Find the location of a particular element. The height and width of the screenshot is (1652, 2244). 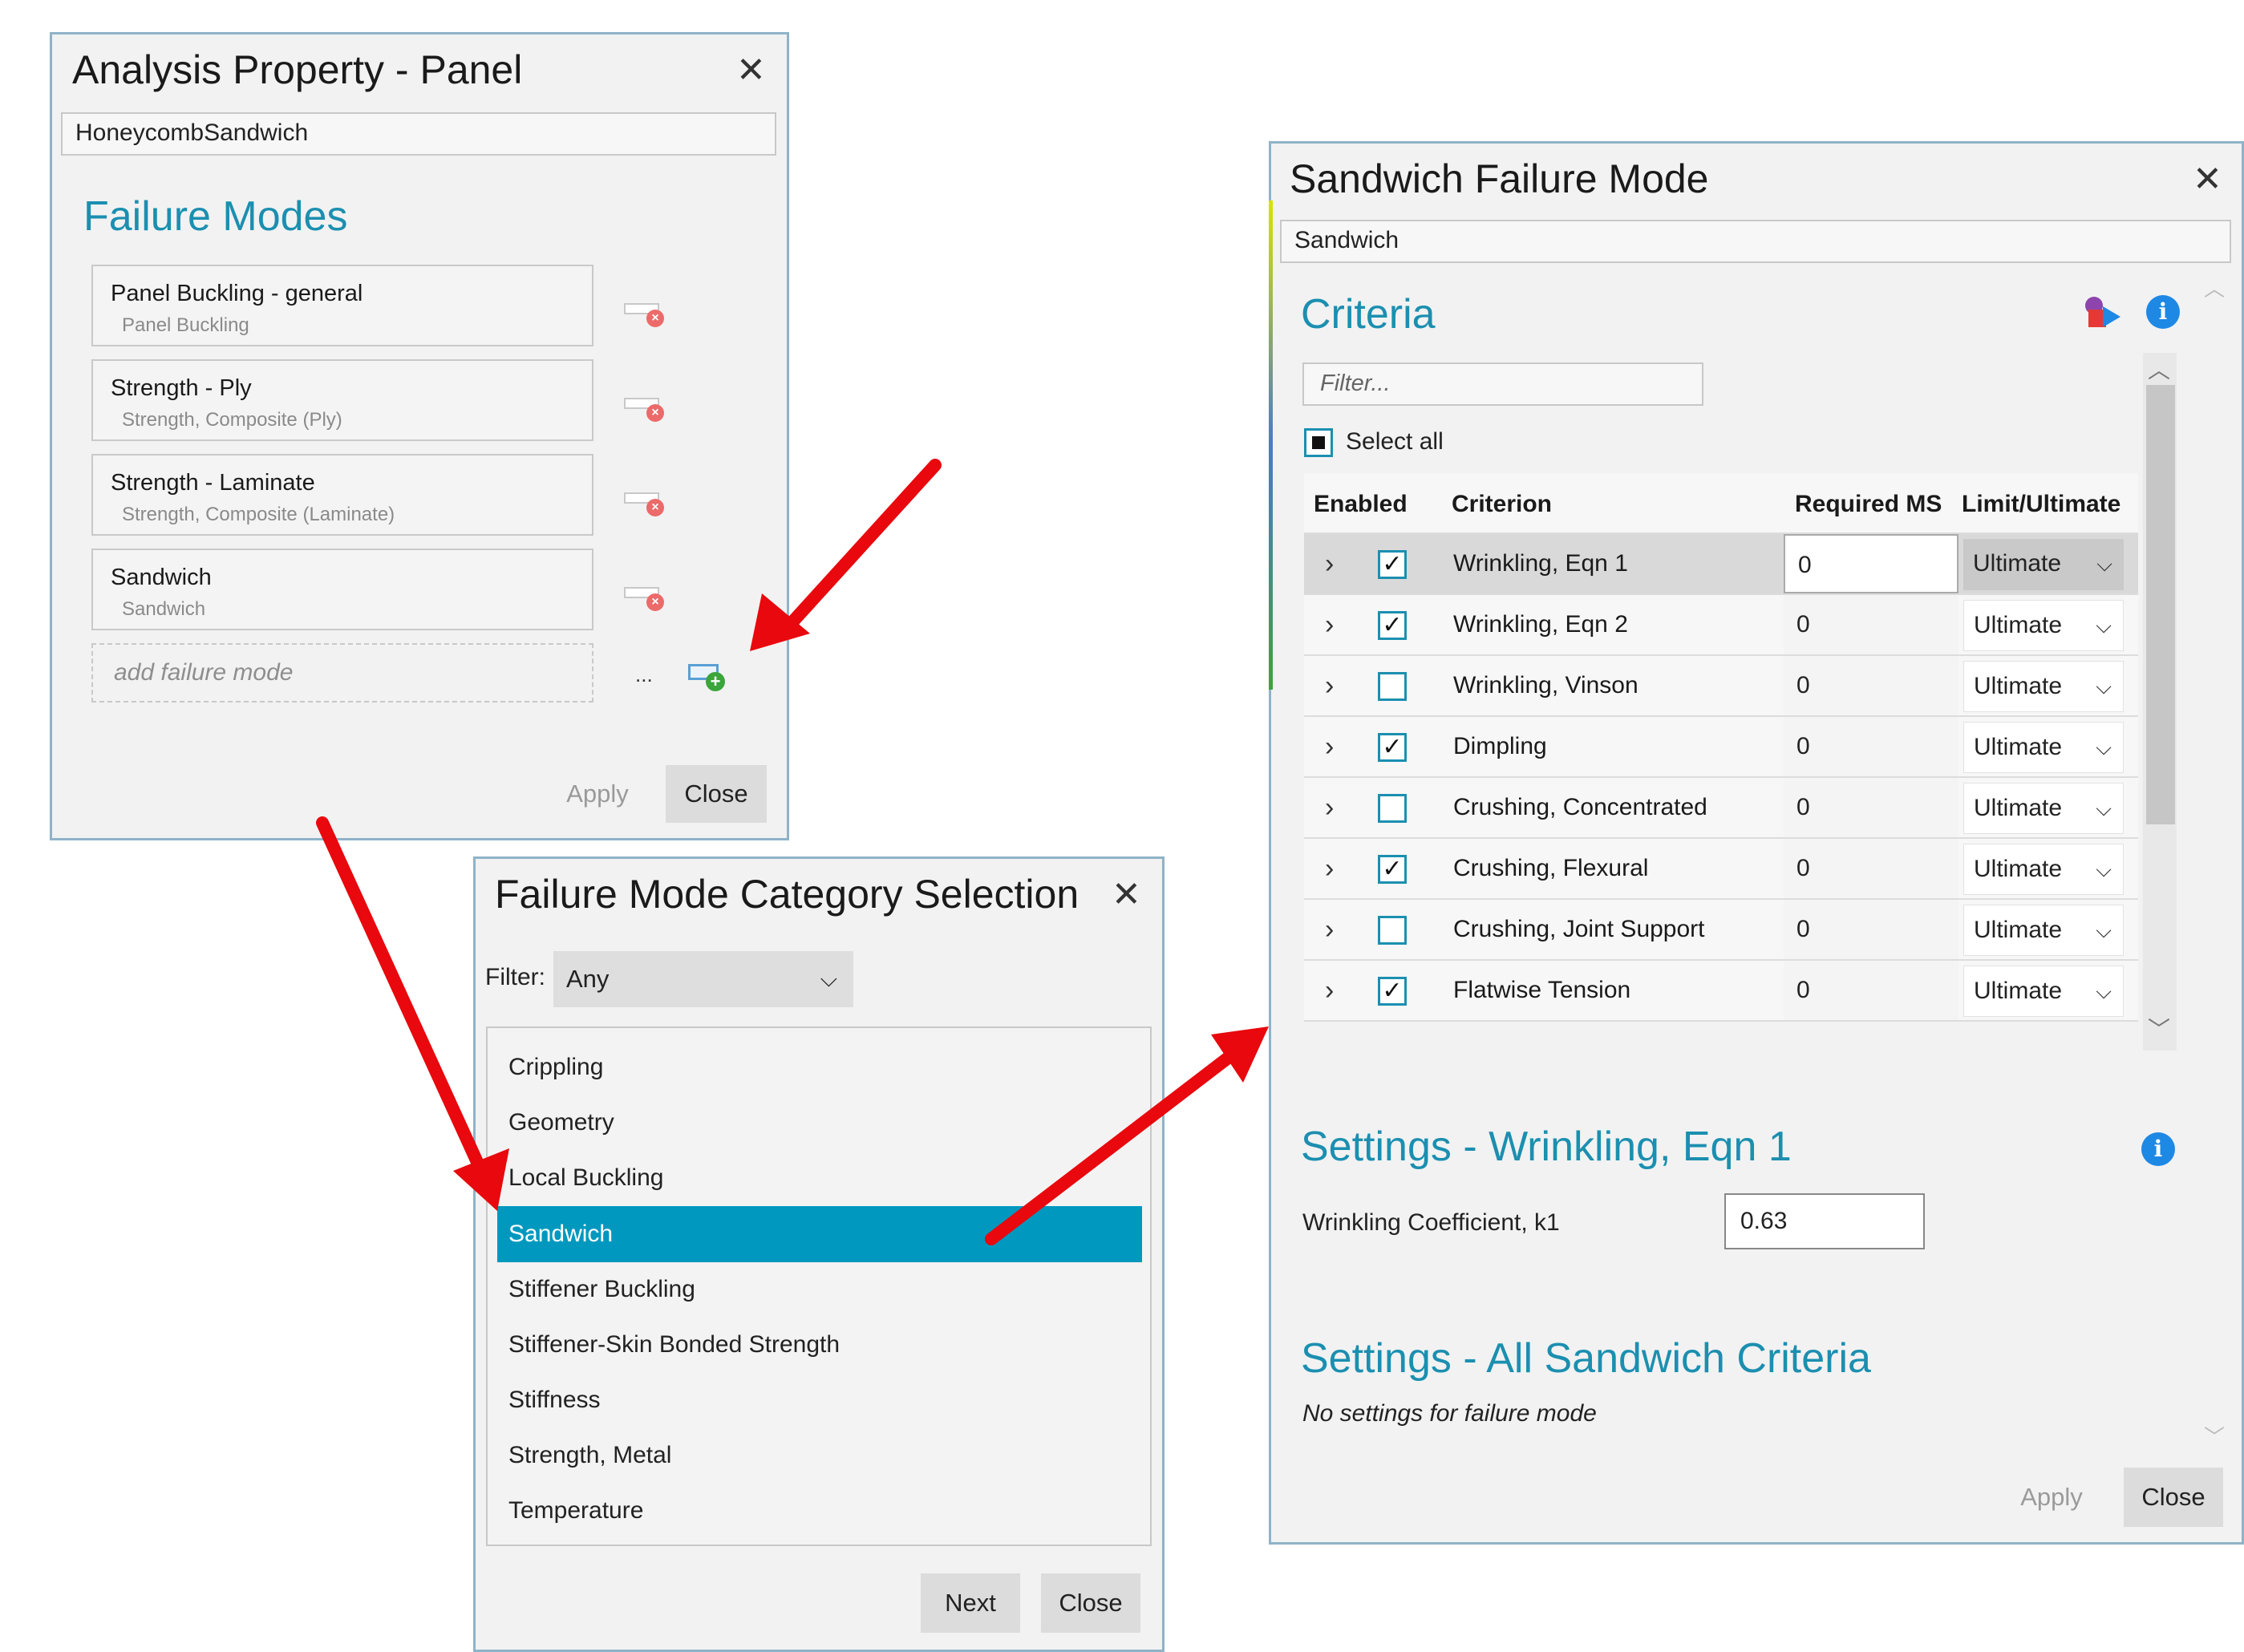

select-all-checkbox is located at coordinates (1318, 442).